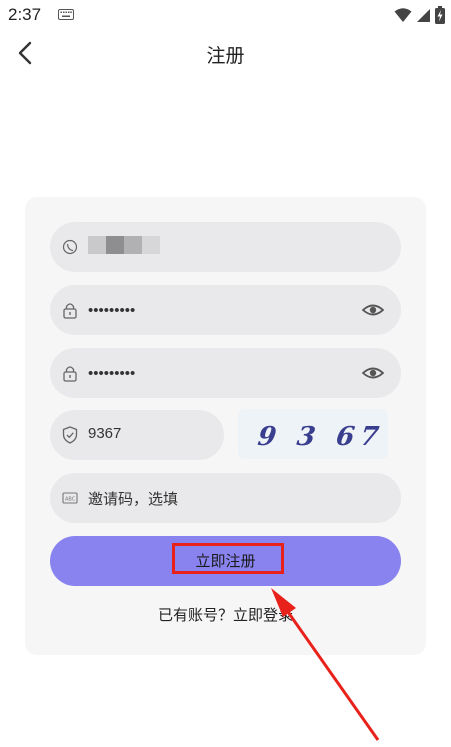 Image resolution: width=451 pixels, height=747 pixels. I want to click on battery-charging-icon, so click(440, 15).